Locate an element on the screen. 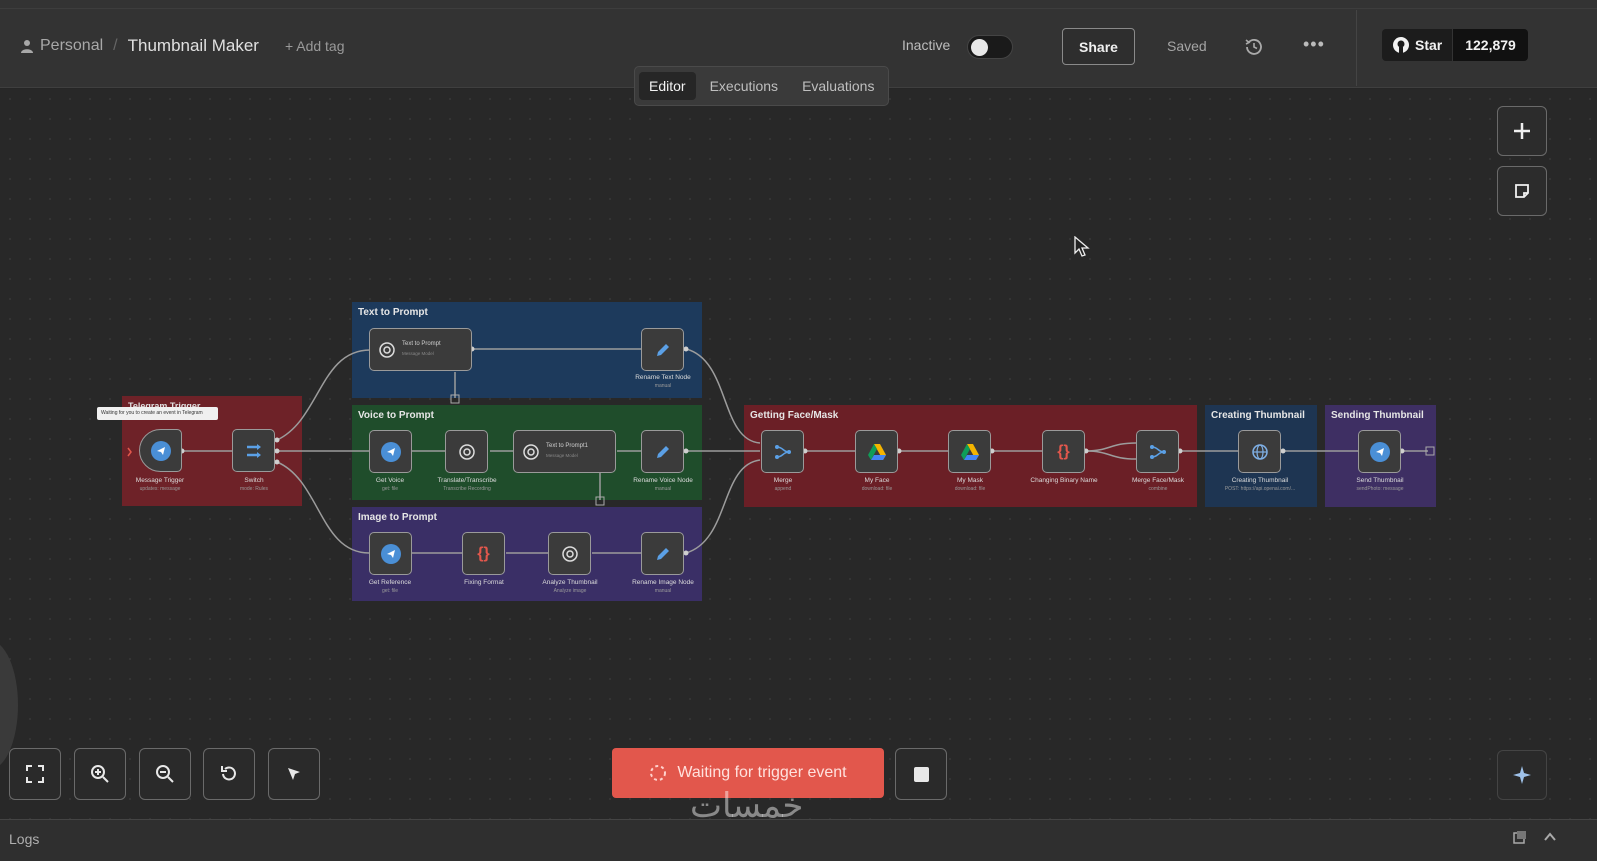 The image size is (1597, 861). node-subtitle: combine is located at coordinates (1158, 489).